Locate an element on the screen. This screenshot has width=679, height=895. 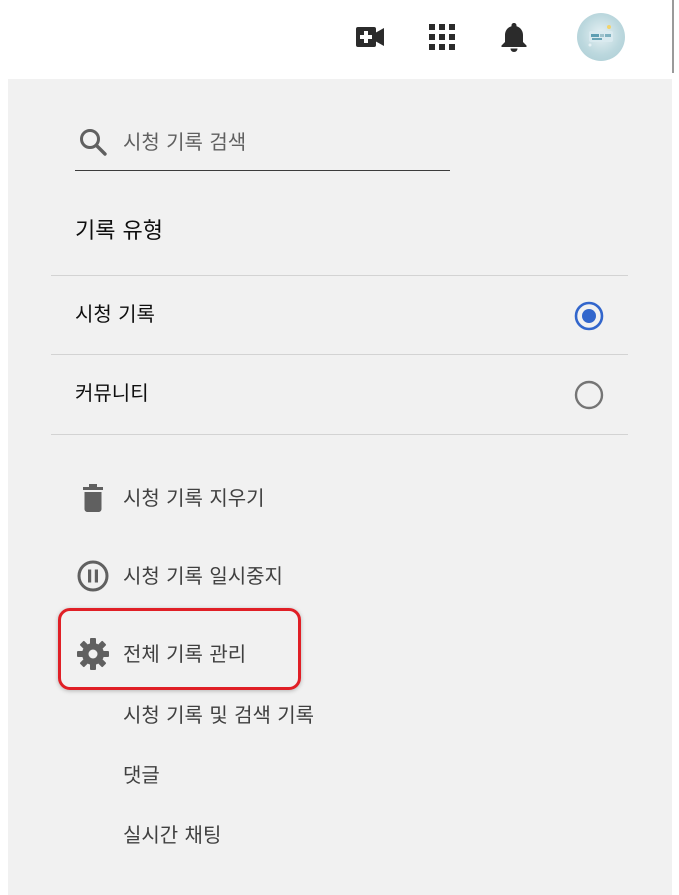
search-box is located at coordinates (262, 144).